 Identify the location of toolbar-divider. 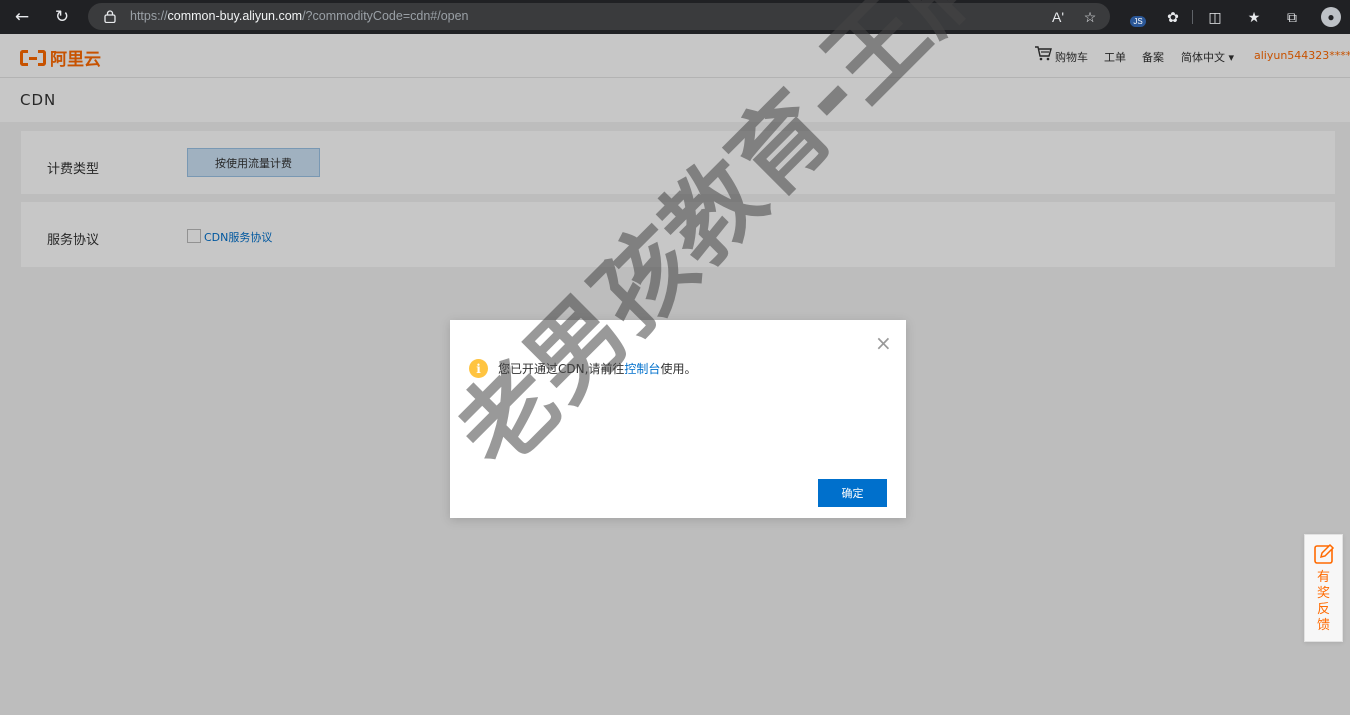
(1192, 17).